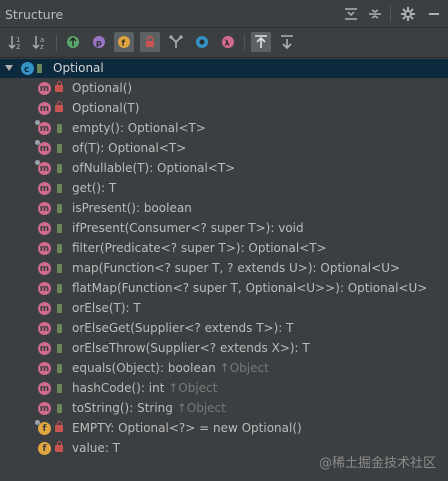  What do you see at coordinates (129, 148) in the screenshot?
I see `member-label: of(T): Optional<T>` at bounding box center [129, 148].